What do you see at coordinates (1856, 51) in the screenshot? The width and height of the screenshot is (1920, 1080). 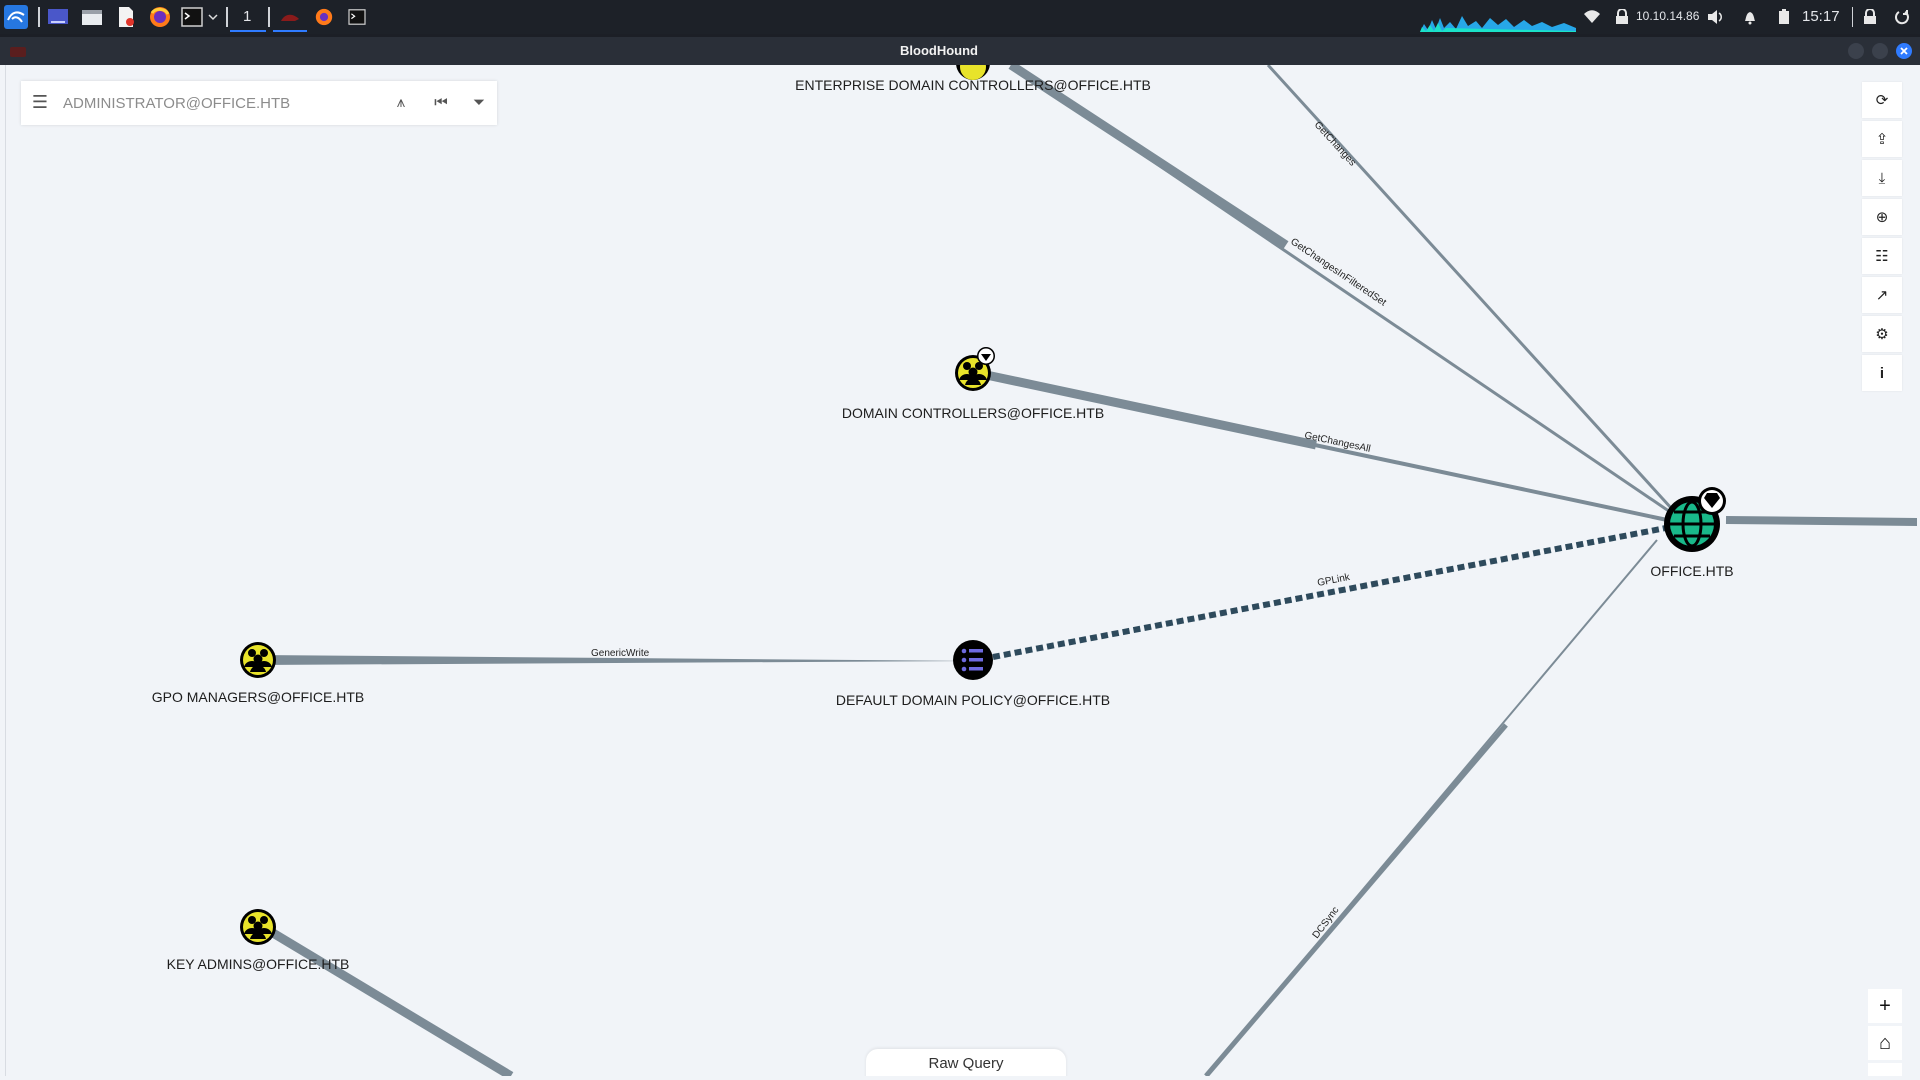 I see `minimize-button` at bounding box center [1856, 51].